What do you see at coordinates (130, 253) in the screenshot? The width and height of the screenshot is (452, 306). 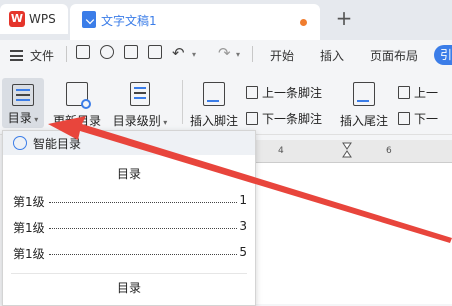 I see `toc-preview-row: 第1级 5` at bounding box center [130, 253].